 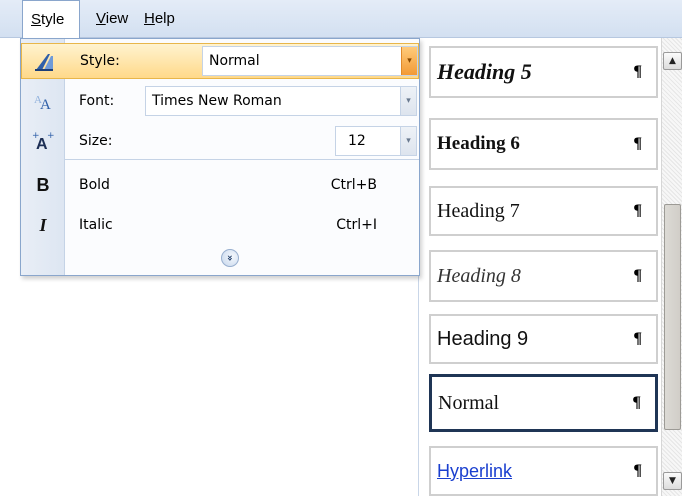 I want to click on paint-style-icon, so click(x=44, y=61).